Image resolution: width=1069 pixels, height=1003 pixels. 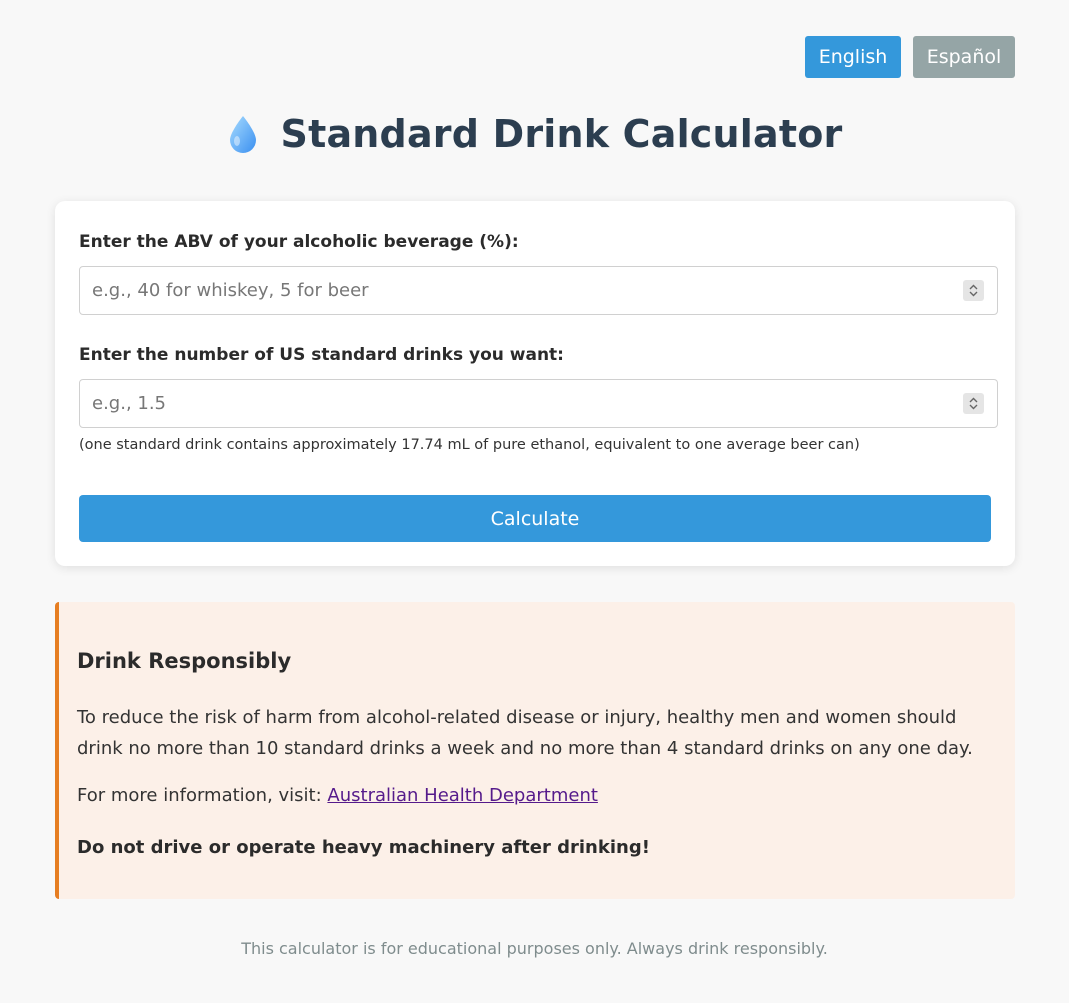 I want to click on page-header: Standard Drink Calculator, so click(x=534, y=134).